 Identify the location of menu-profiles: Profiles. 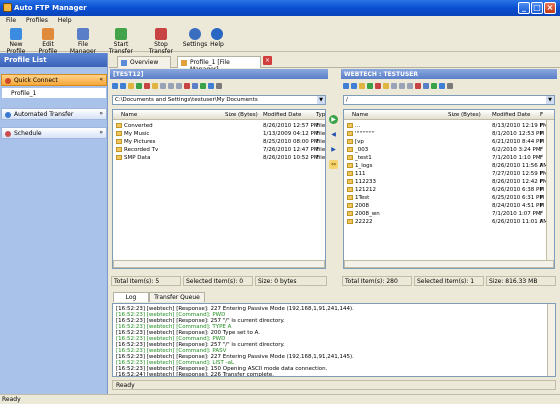
(36, 20).